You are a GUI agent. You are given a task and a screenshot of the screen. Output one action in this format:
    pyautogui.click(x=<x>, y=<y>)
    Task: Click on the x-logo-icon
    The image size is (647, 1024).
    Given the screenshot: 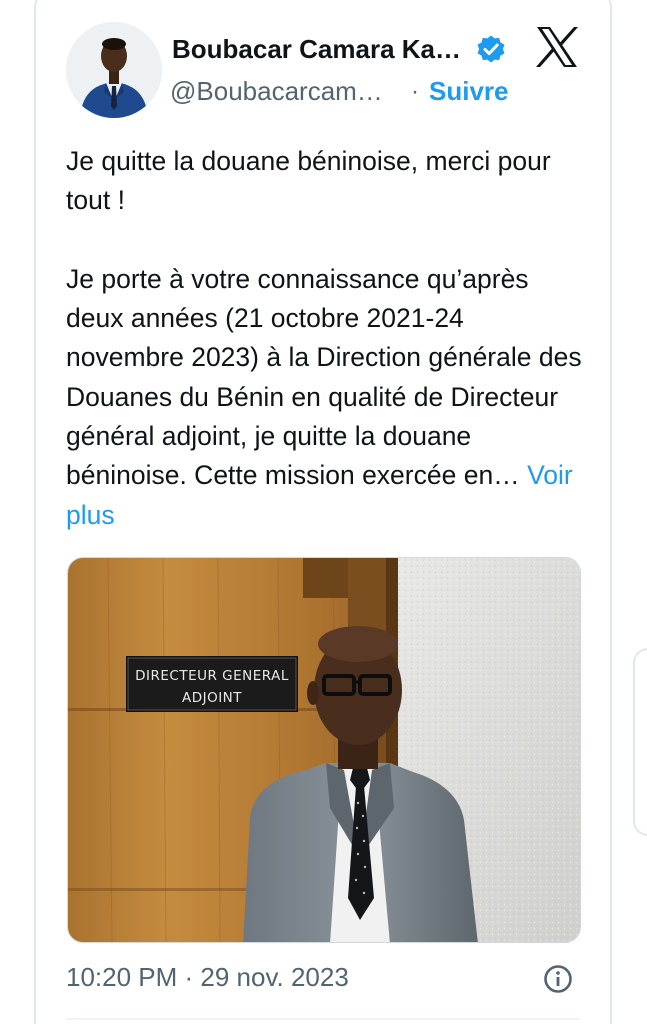 What is the action you would take?
    pyautogui.click(x=557, y=47)
    